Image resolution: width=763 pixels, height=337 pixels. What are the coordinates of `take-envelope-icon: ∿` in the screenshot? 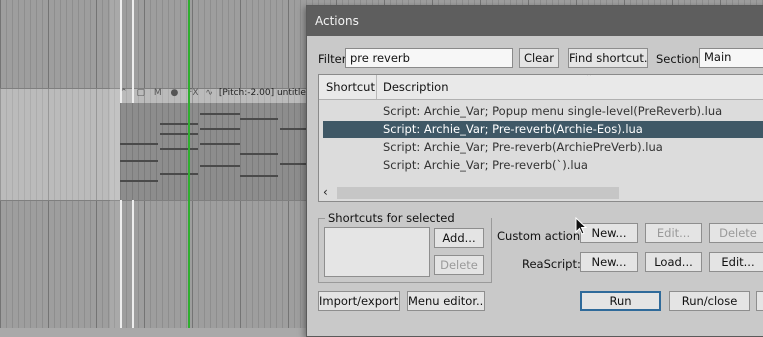 It's located at (209, 93).